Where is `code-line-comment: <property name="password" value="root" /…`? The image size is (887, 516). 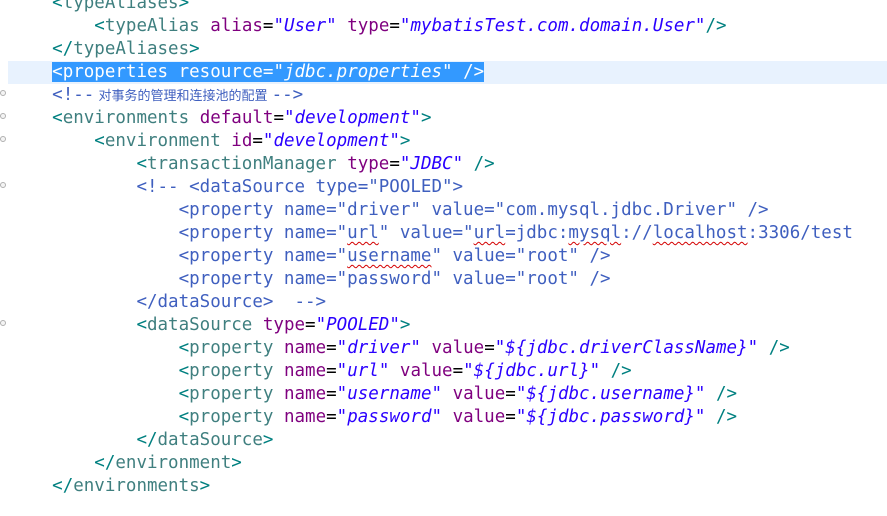 code-line-comment: <property name="password" value="root" /… is located at coordinates (310, 279).